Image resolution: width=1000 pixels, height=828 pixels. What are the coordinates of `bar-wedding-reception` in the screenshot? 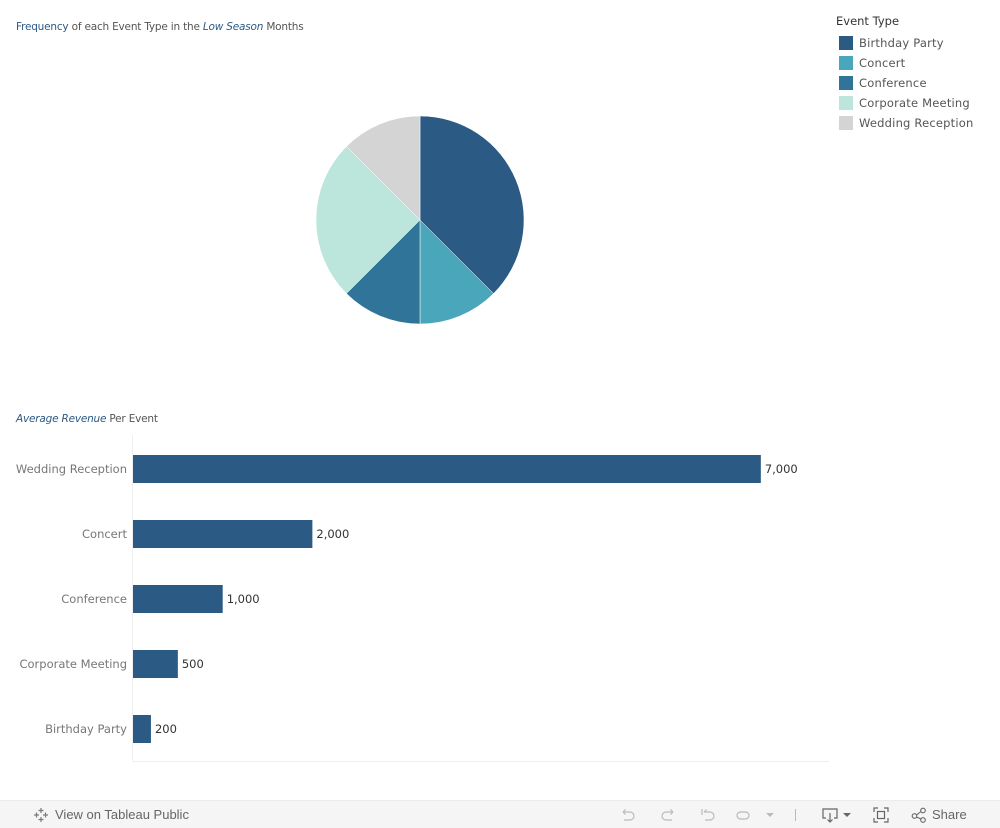 It's located at (447, 469).